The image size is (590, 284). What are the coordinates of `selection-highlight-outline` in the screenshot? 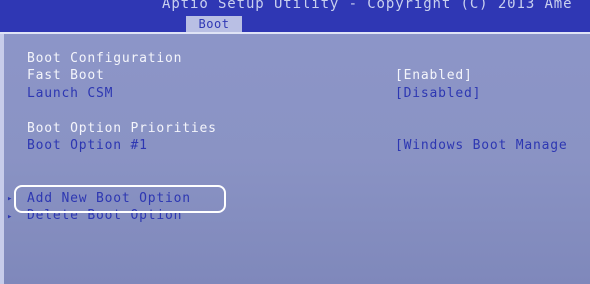 It's located at (120, 199).